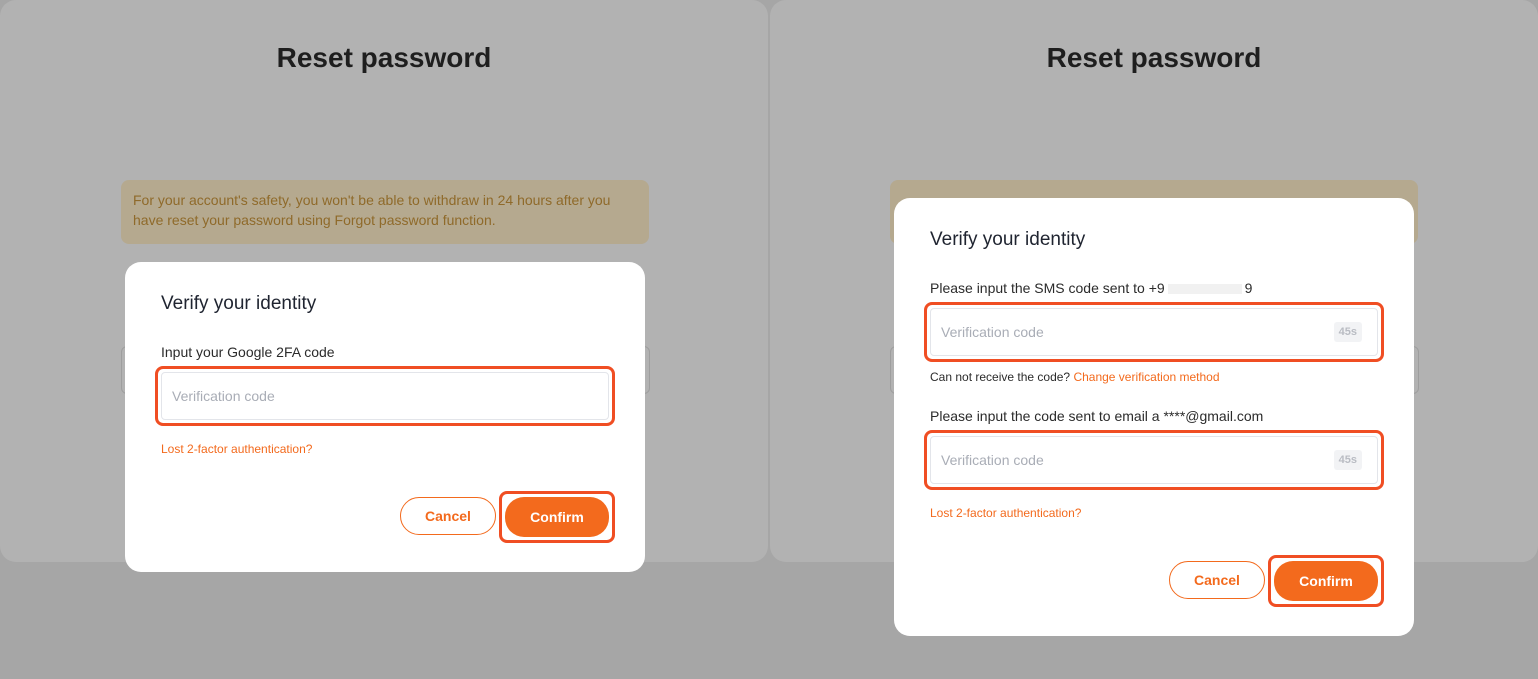  I want to click on sms-code-input, so click(1154, 332).